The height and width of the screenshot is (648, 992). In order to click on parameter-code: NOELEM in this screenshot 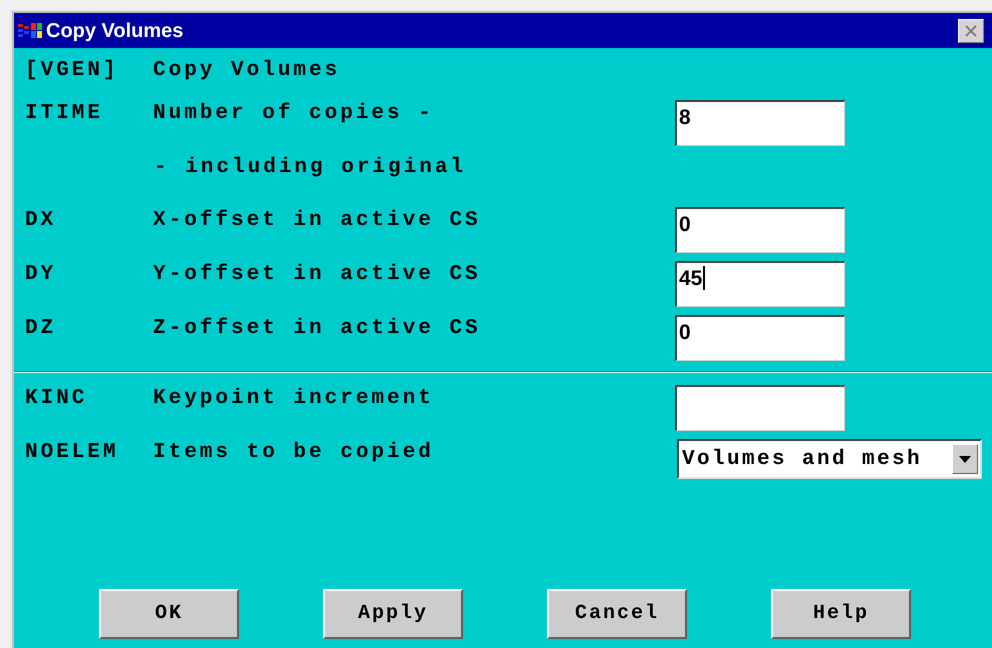, I will do `click(72, 452)`.